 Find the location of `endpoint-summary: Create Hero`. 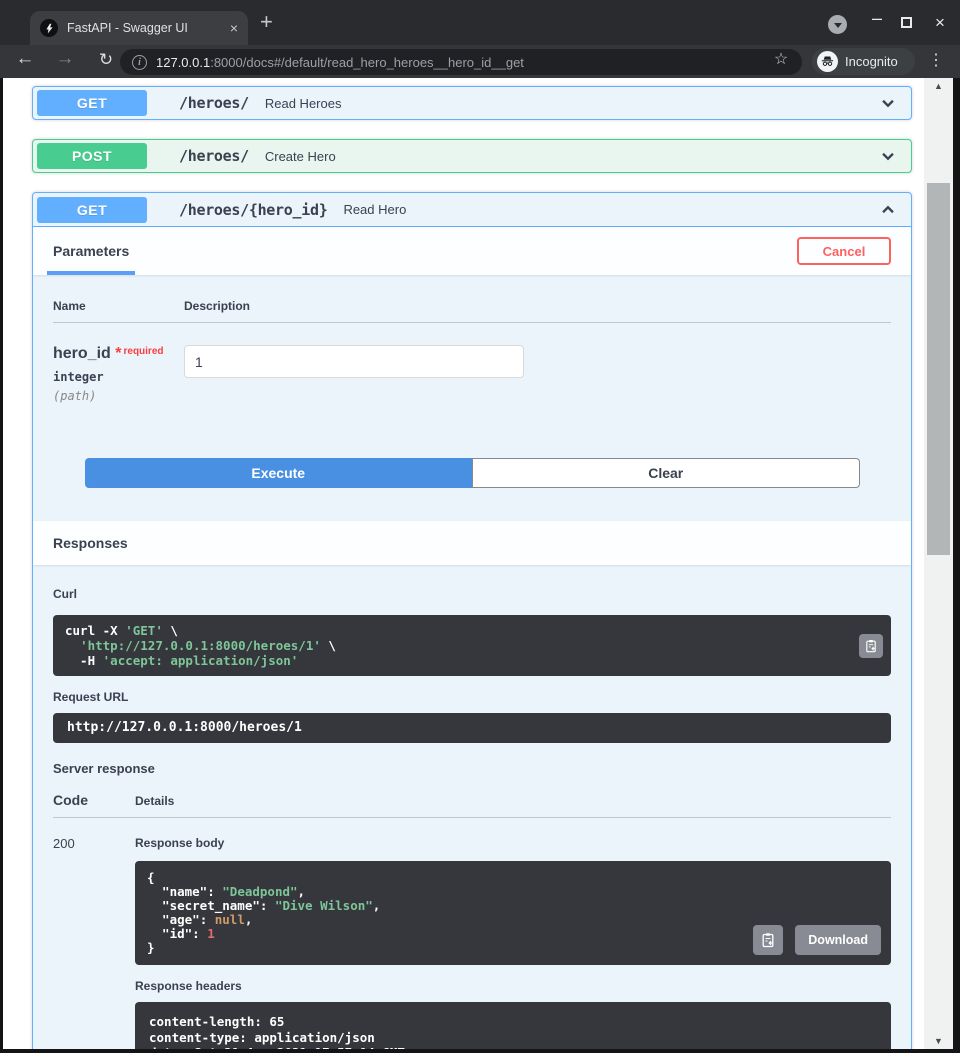

endpoint-summary: Create Hero is located at coordinates (300, 156).